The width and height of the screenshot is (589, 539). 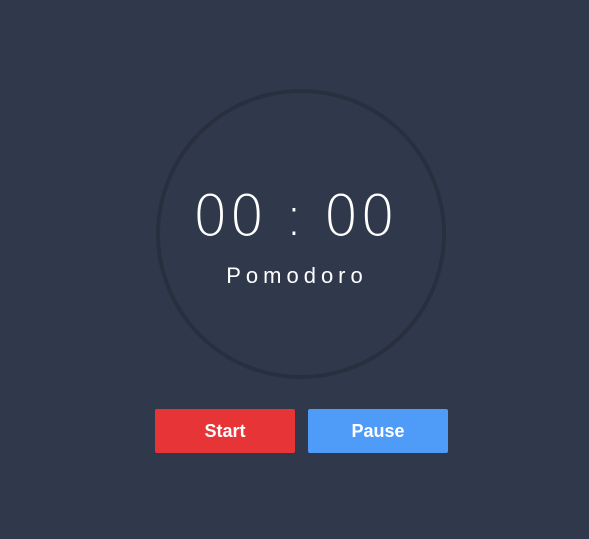 I want to click on timer-mode-label: Pomodoro, so click(x=297, y=275).